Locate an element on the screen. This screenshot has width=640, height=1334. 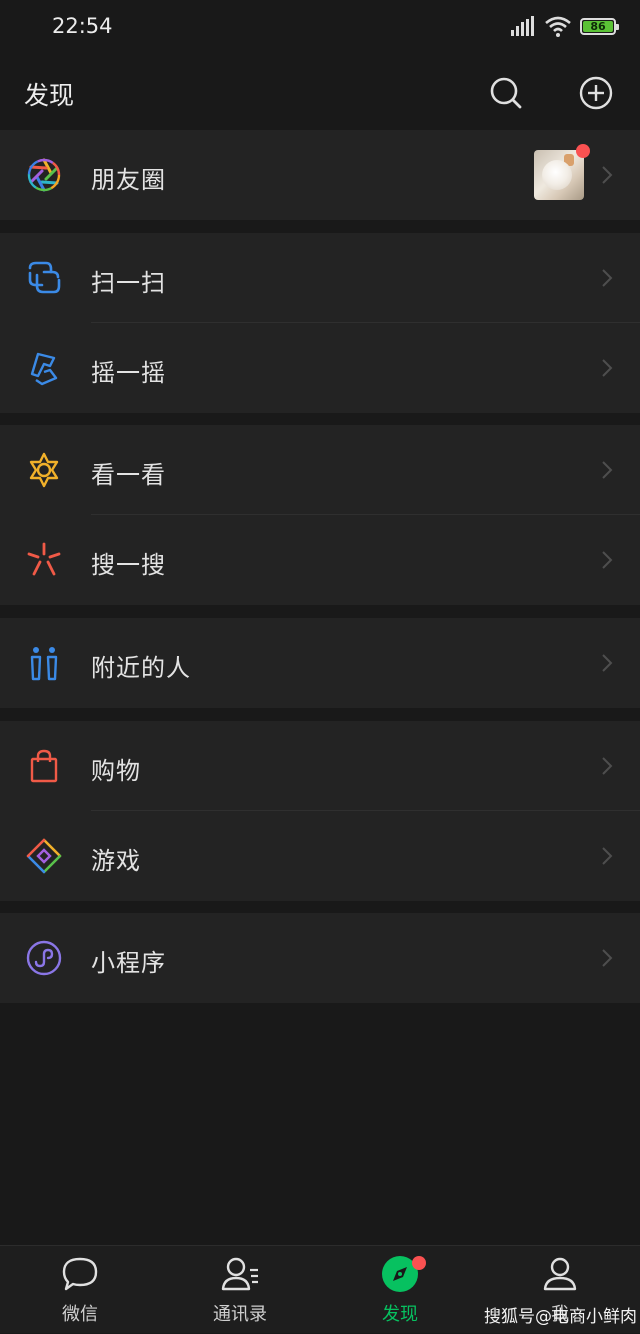
signal-icon is located at coordinates (523, 28).